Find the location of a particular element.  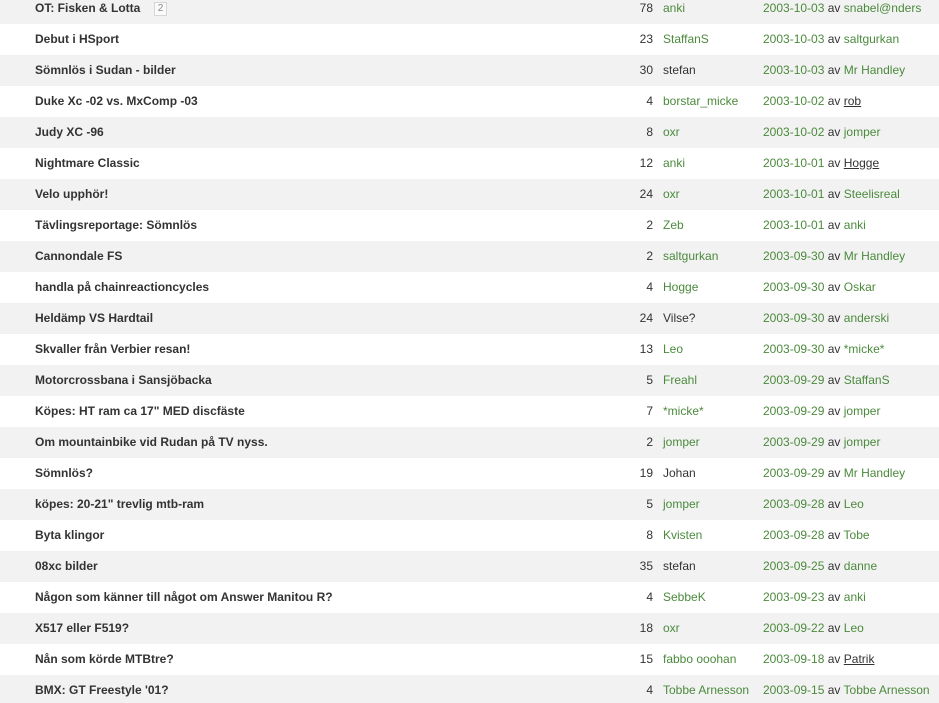

author-link: saltgurkan is located at coordinates (690, 256).